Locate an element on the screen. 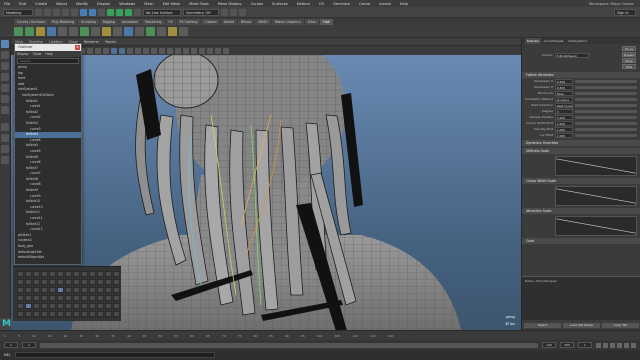  graph-layout-icon is located at coordinates (5, 160).